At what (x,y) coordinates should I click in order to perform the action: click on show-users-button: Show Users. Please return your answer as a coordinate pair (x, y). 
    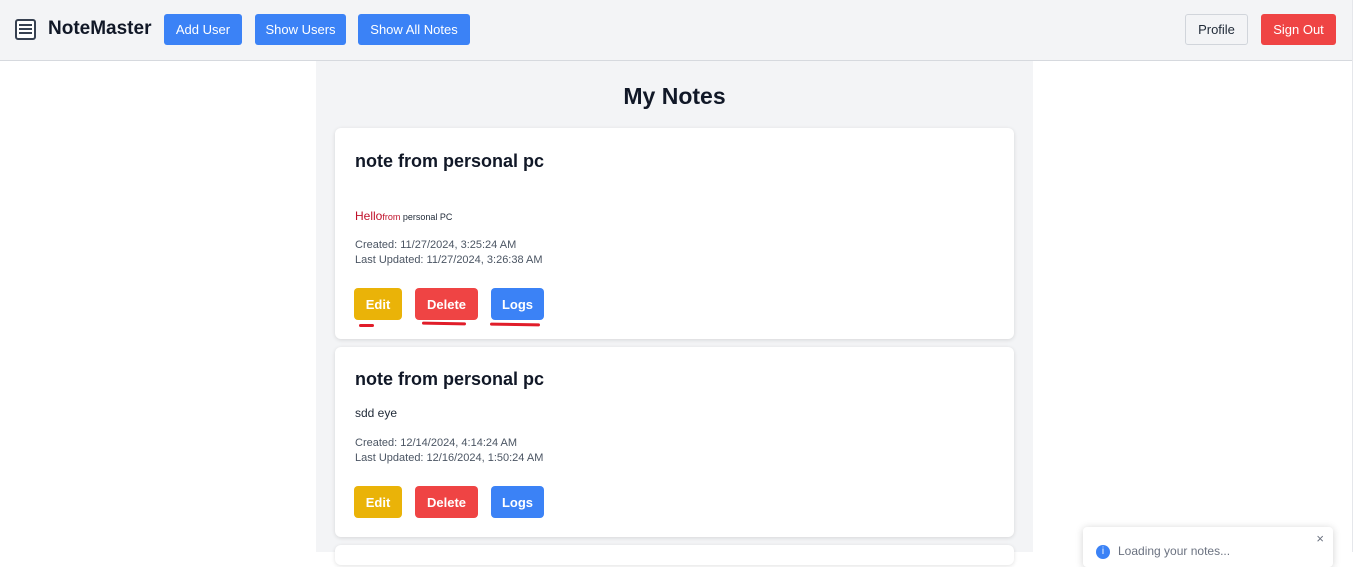
    Looking at the image, I should click on (300, 29).